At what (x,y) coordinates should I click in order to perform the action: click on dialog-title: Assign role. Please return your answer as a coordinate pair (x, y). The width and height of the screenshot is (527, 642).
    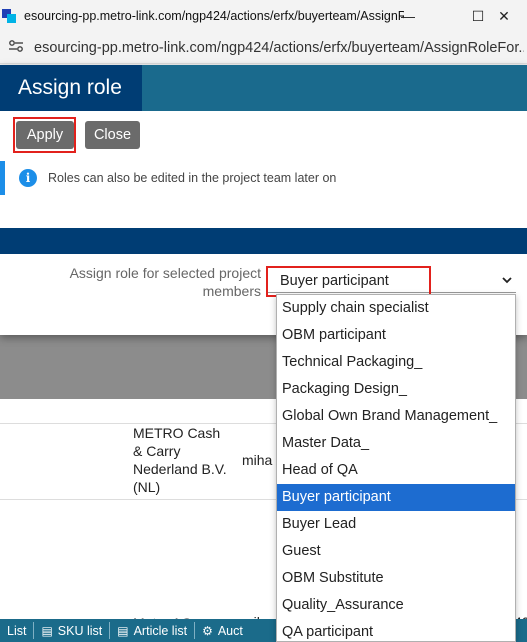
    Looking at the image, I should click on (70, 87).